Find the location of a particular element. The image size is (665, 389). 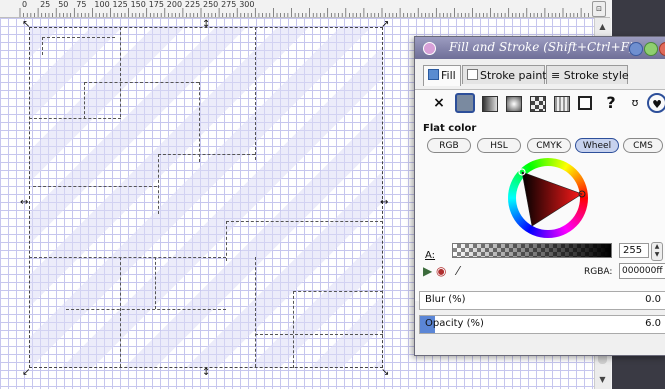

minimize-button is located at coordinates (636, 49).